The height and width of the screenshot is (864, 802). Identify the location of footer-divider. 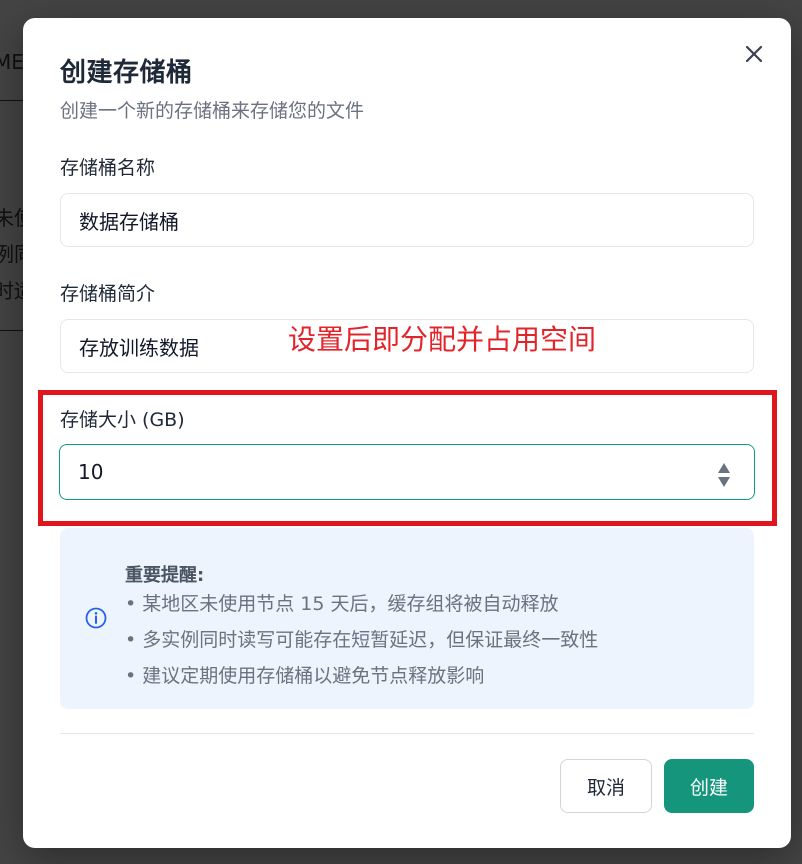
(407, 733).